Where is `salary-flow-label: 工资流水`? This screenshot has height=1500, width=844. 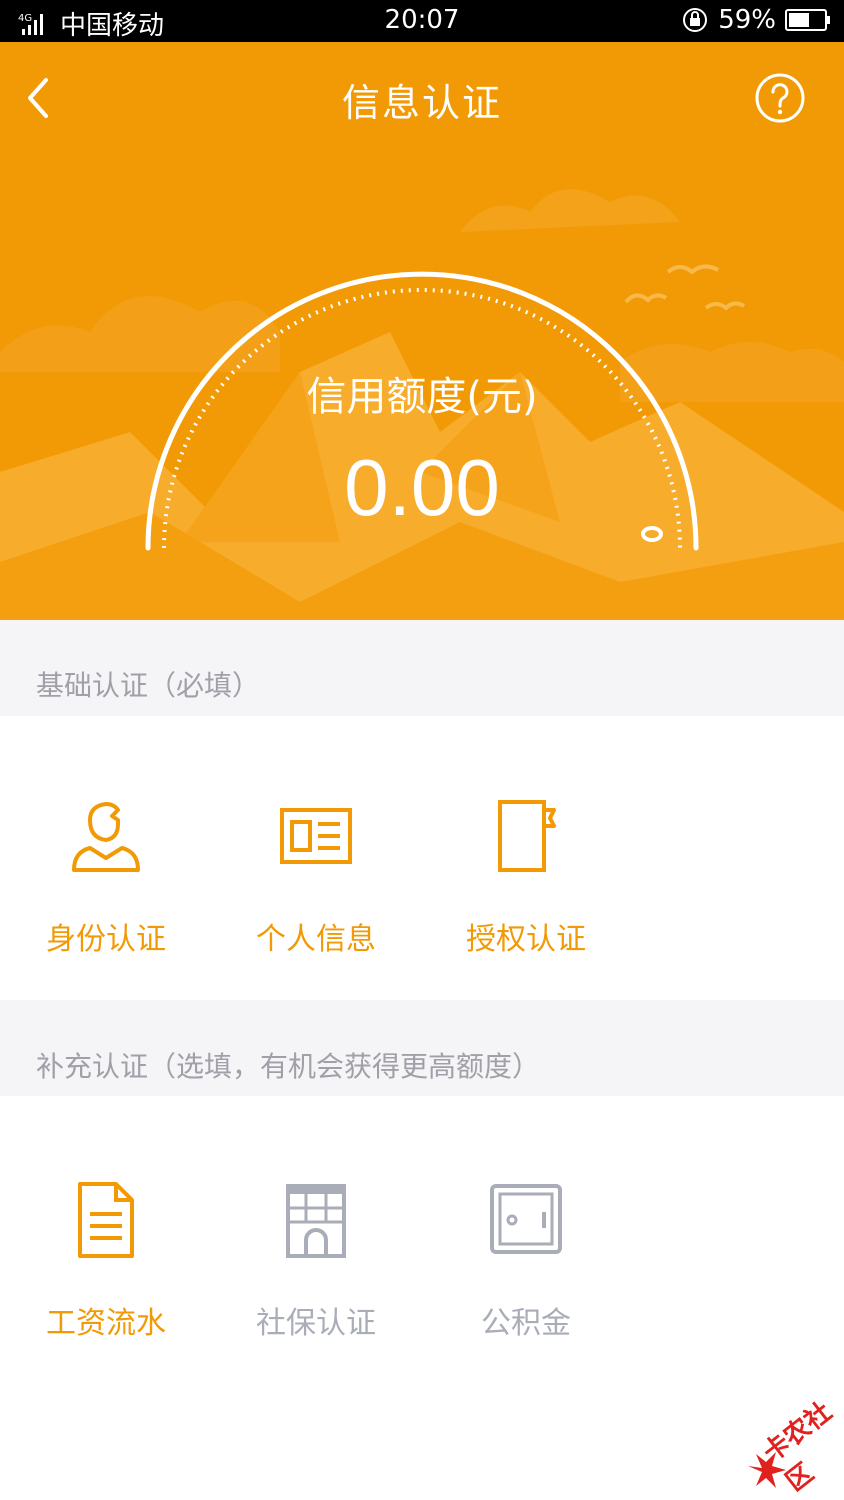
salary-flow-label: 工资流水 is located at coordinates (106, 1323).